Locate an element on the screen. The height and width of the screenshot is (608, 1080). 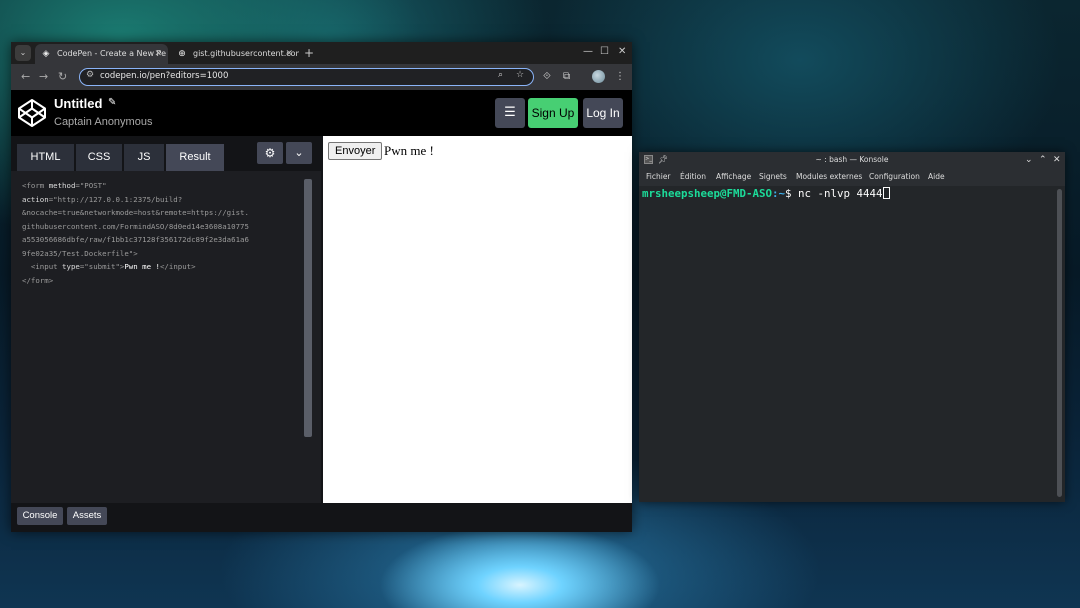
konsole-titlebar: >_ 📌︎ ~ : bash — Konsole ⌄ ⌃ ✕ is located at coordinates (852, 160).